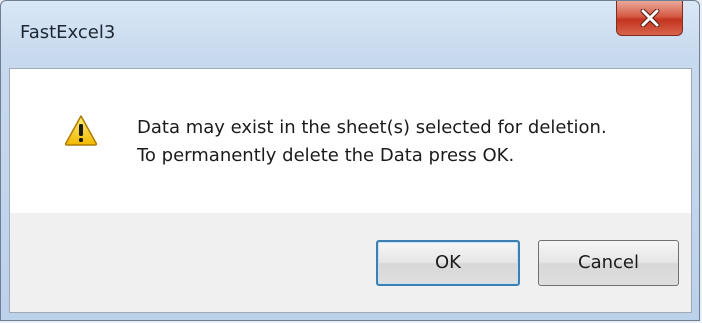  I want to click on cancel-button: Cancel, so click(608, 263).